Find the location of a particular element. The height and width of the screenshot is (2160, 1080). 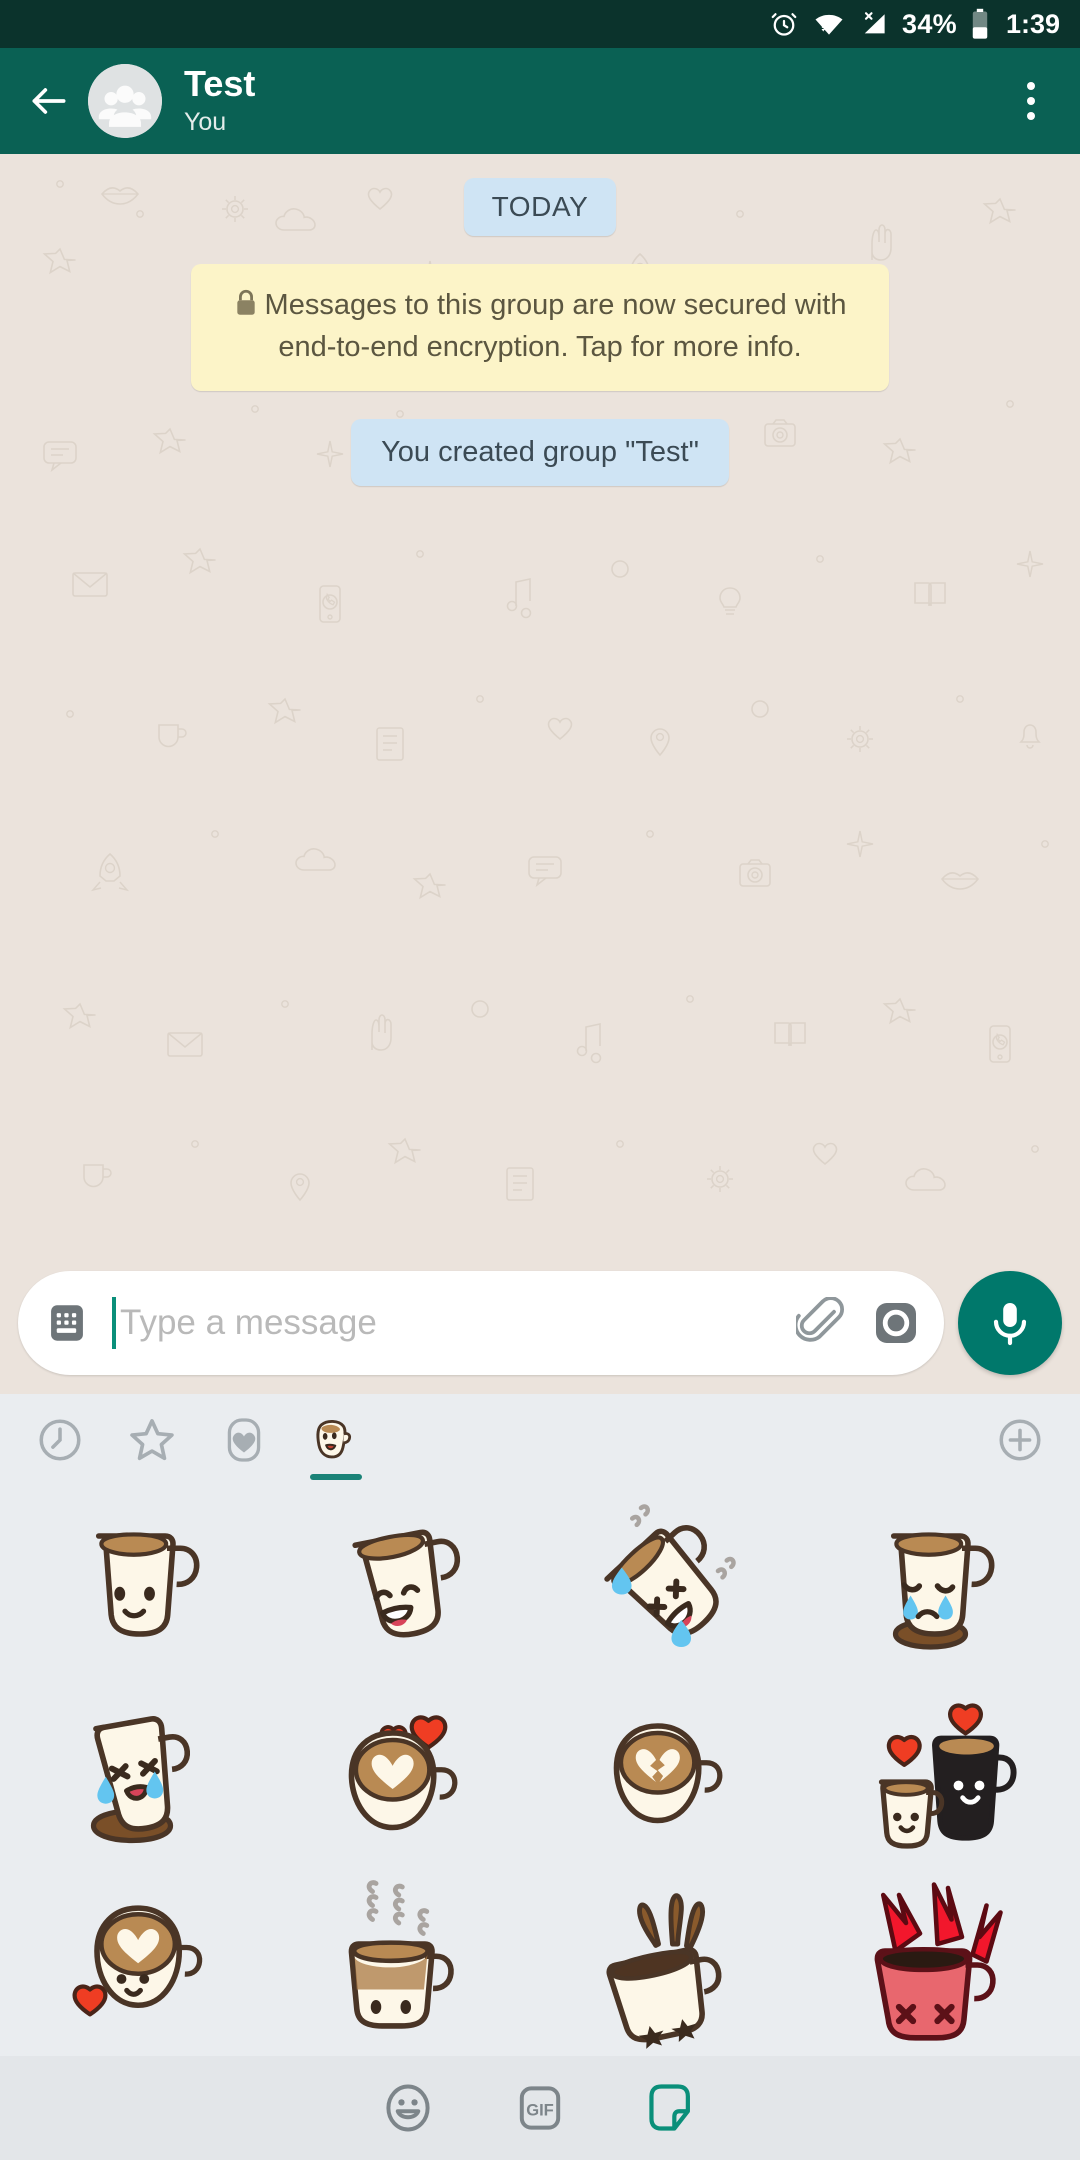

overflow-menu-button is located at coordinates (1031, 101).